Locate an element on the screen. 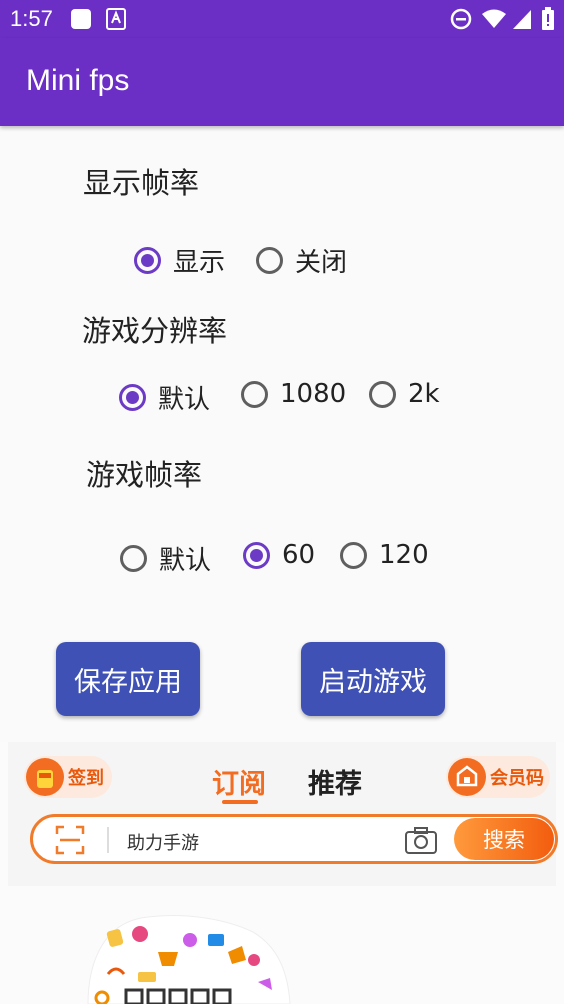 This screenshot has height=1004, width=564. display-fps-label: 显示帧率 is located at coordinates (141, 183).